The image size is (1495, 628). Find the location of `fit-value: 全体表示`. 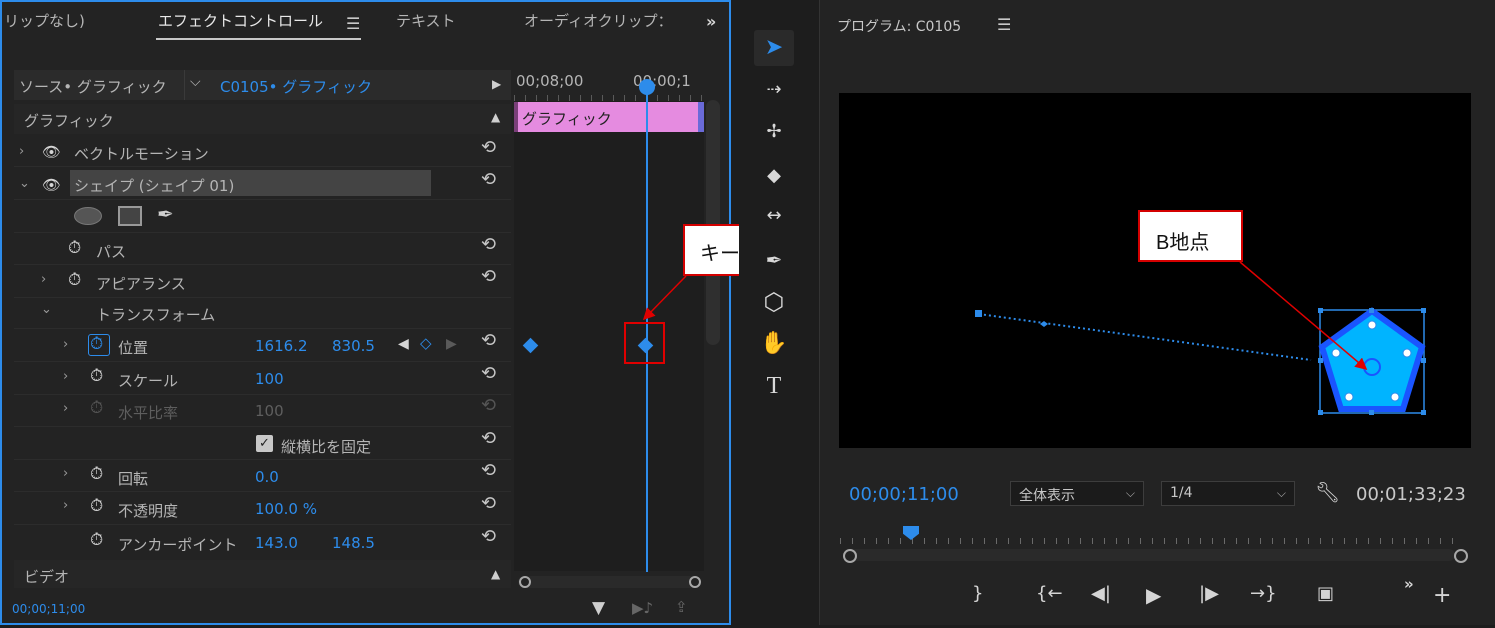

fit-value: 全体表示 is located at coordinates (1047, 496).